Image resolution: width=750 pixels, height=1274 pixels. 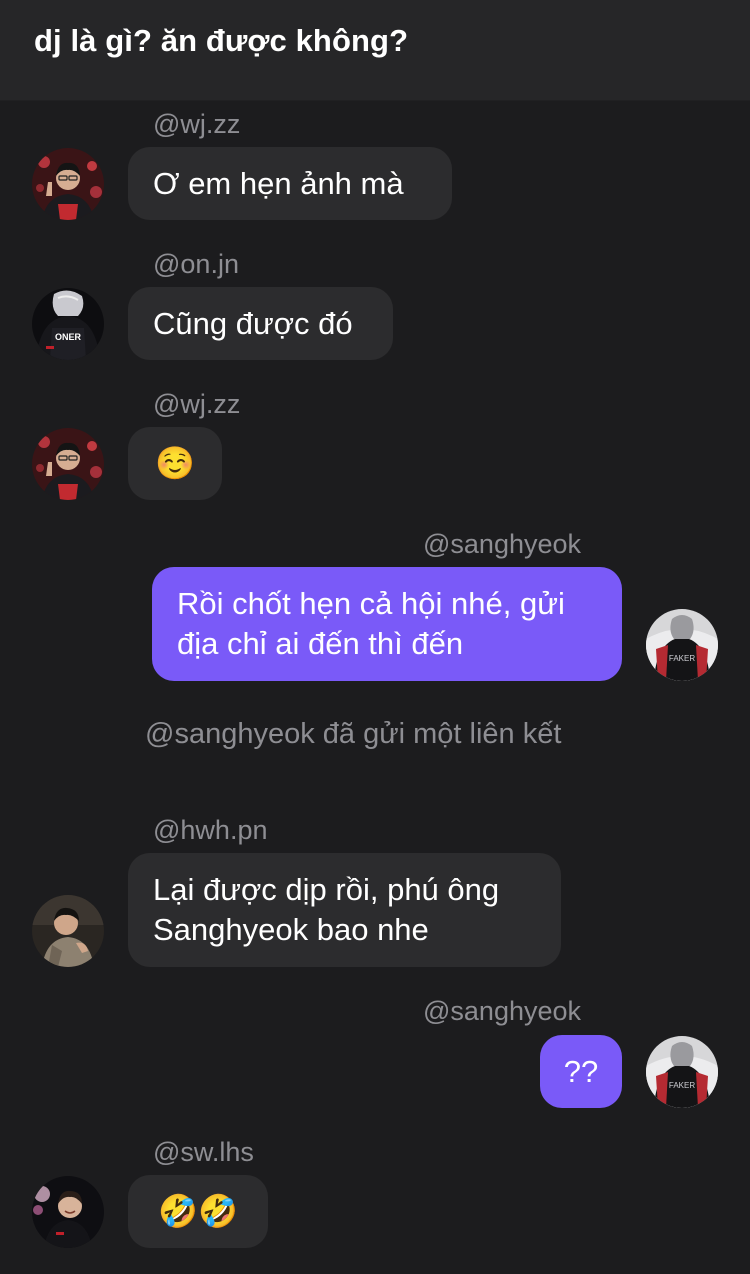 I want to click on message-bubble: Ơ em hẹn ảnh mà, so click(x=290, y=183).